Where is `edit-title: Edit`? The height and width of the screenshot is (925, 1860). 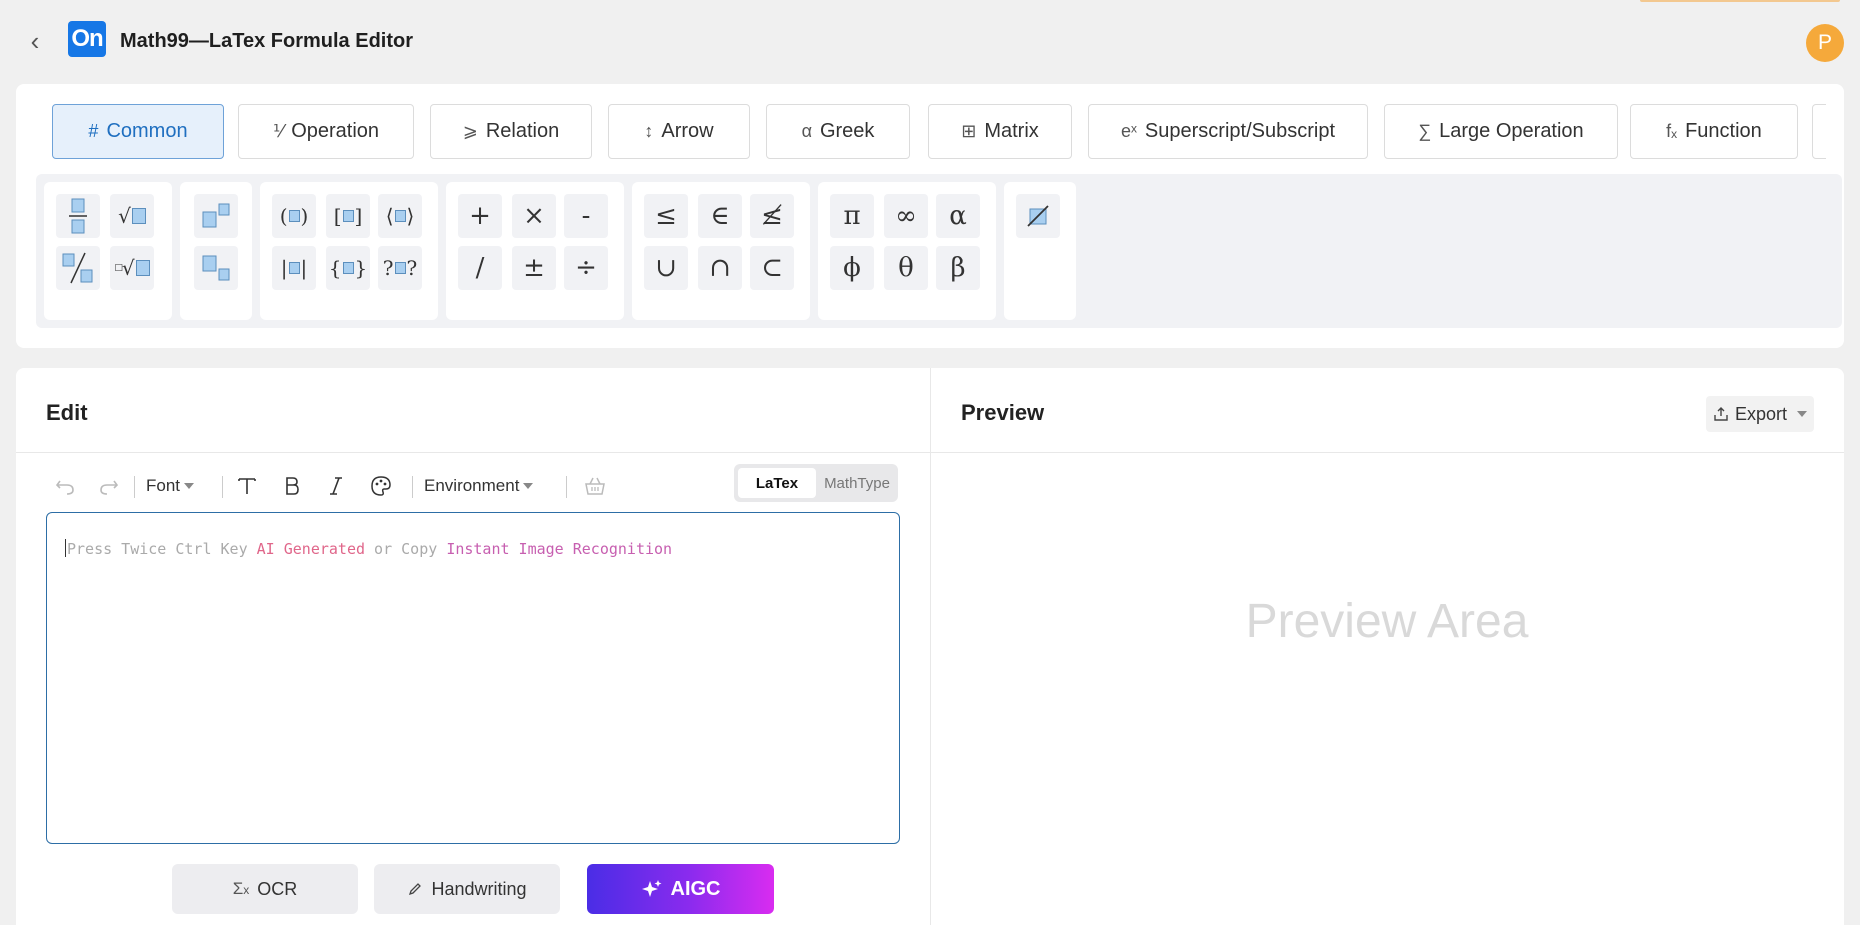 edit-title: Edit is located at coordinates (67, 412).